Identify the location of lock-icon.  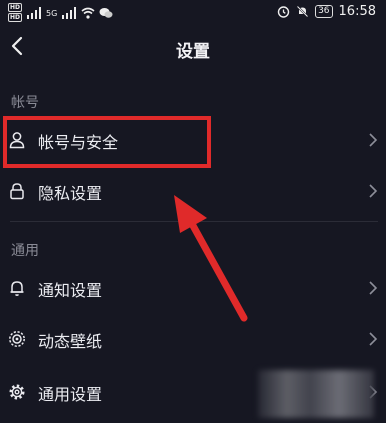
(17, 191).